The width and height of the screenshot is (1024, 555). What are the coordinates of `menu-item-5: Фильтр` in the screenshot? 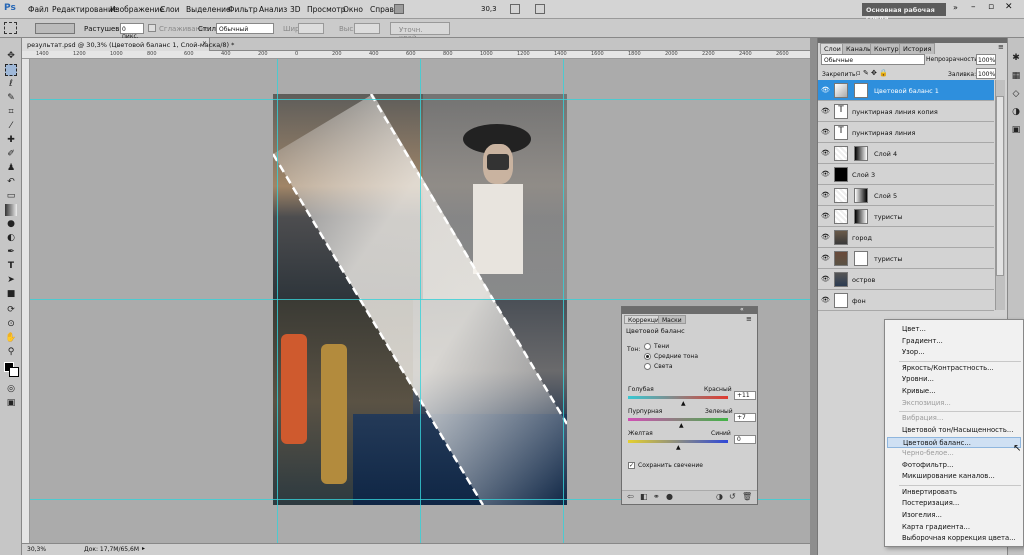 It's located at (243, 9).